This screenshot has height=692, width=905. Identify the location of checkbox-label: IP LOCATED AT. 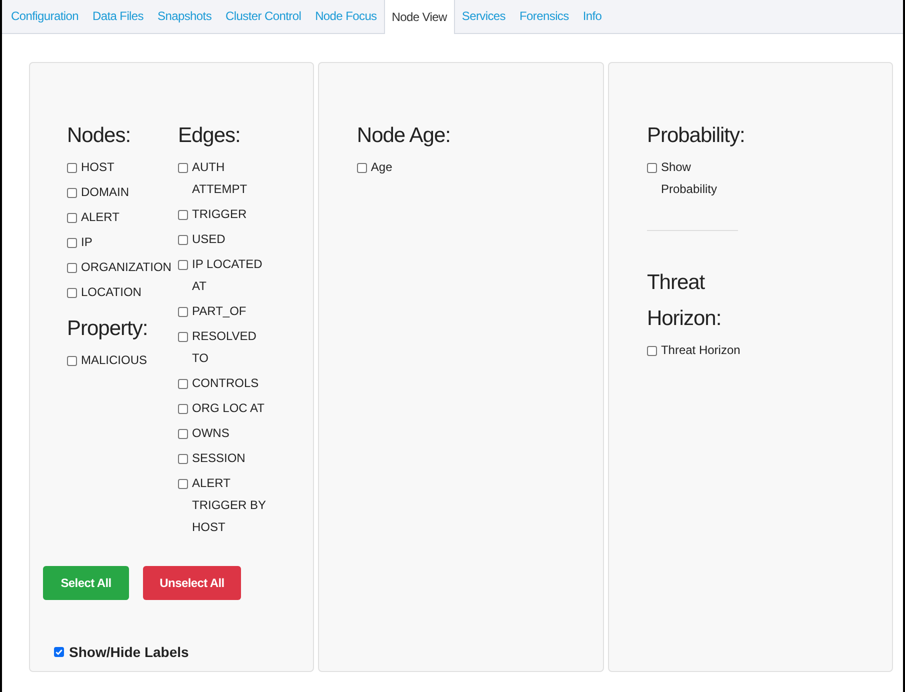
(228, 275).